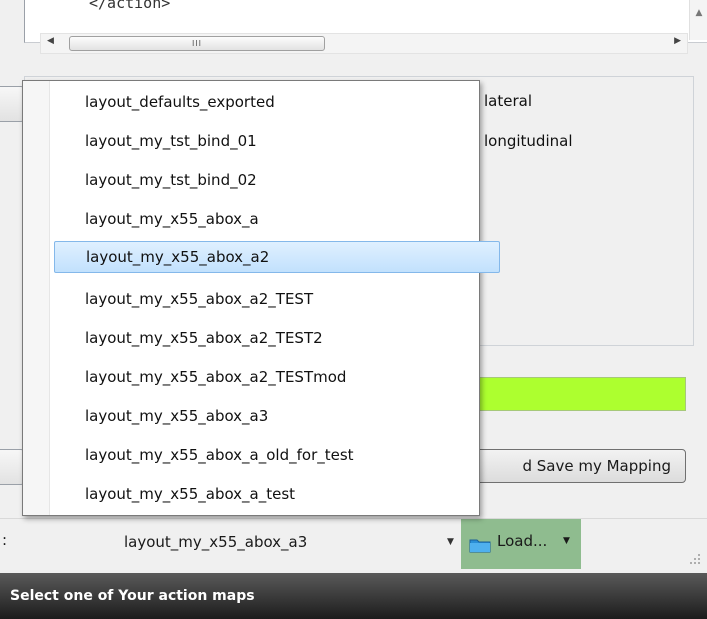 Image resolution: width=707 pixels, height=619 pixels. What do you see at coordinates (364, 43) in the screenshot?
I see `horizontal-scrollbar: ◀ III ▶` at bounding box center [364, 43].